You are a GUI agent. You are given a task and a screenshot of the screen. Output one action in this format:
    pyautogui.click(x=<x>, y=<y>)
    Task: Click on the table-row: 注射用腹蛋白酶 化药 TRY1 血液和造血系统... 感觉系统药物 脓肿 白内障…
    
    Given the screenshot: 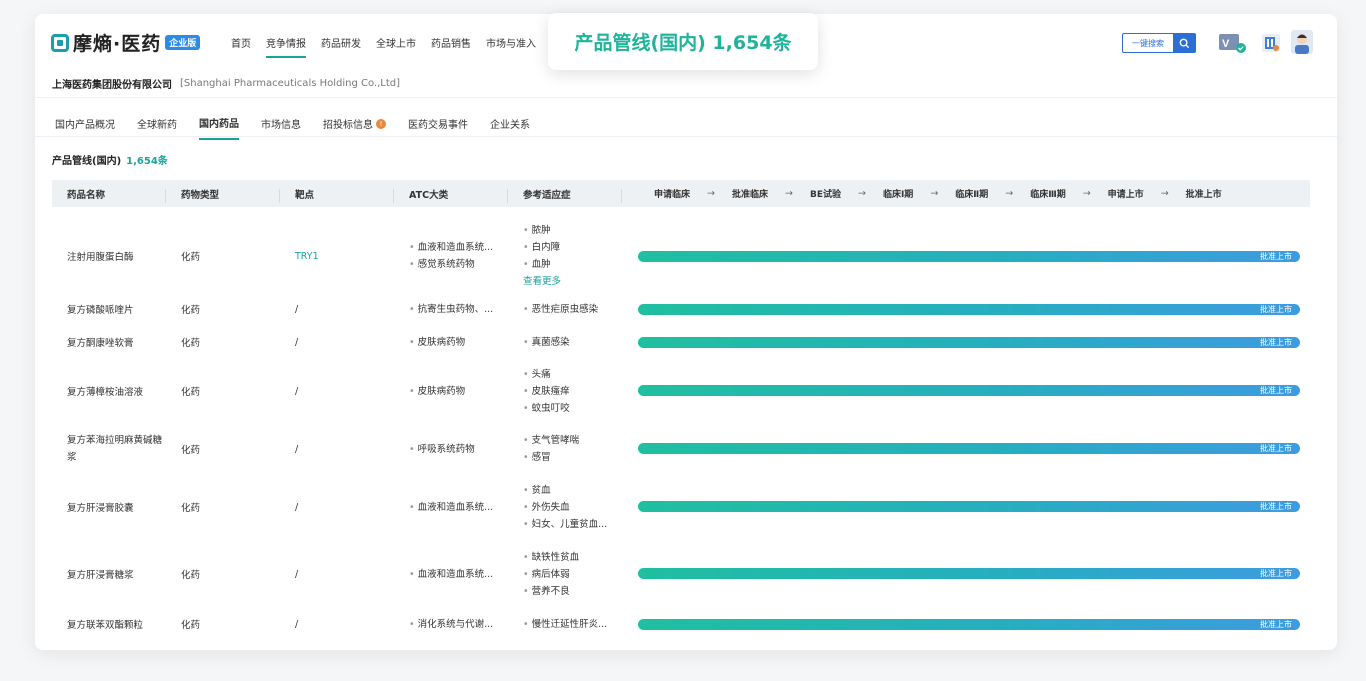 What is the action you would take?
    pyautogui.click(x=681, y=256)
    